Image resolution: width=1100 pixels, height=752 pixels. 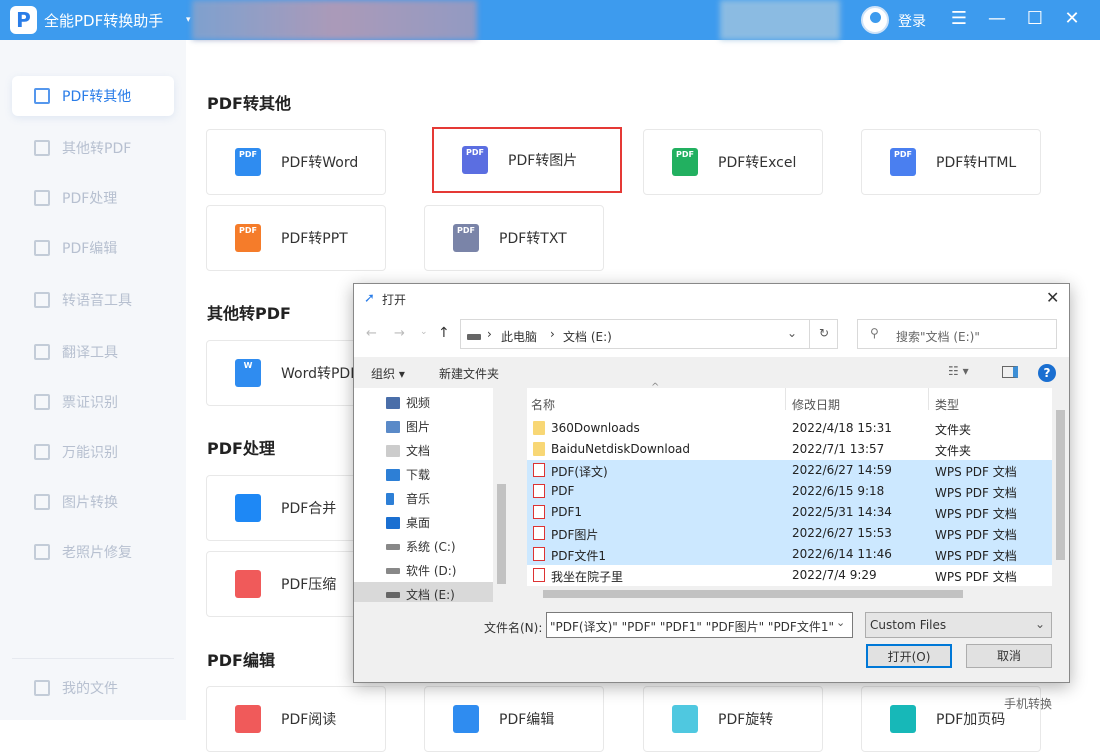 What do you see at coordinates (418, 523) in the screenshot?
I see `tree-item-label: 桌面` at bounding box center [418, 523].